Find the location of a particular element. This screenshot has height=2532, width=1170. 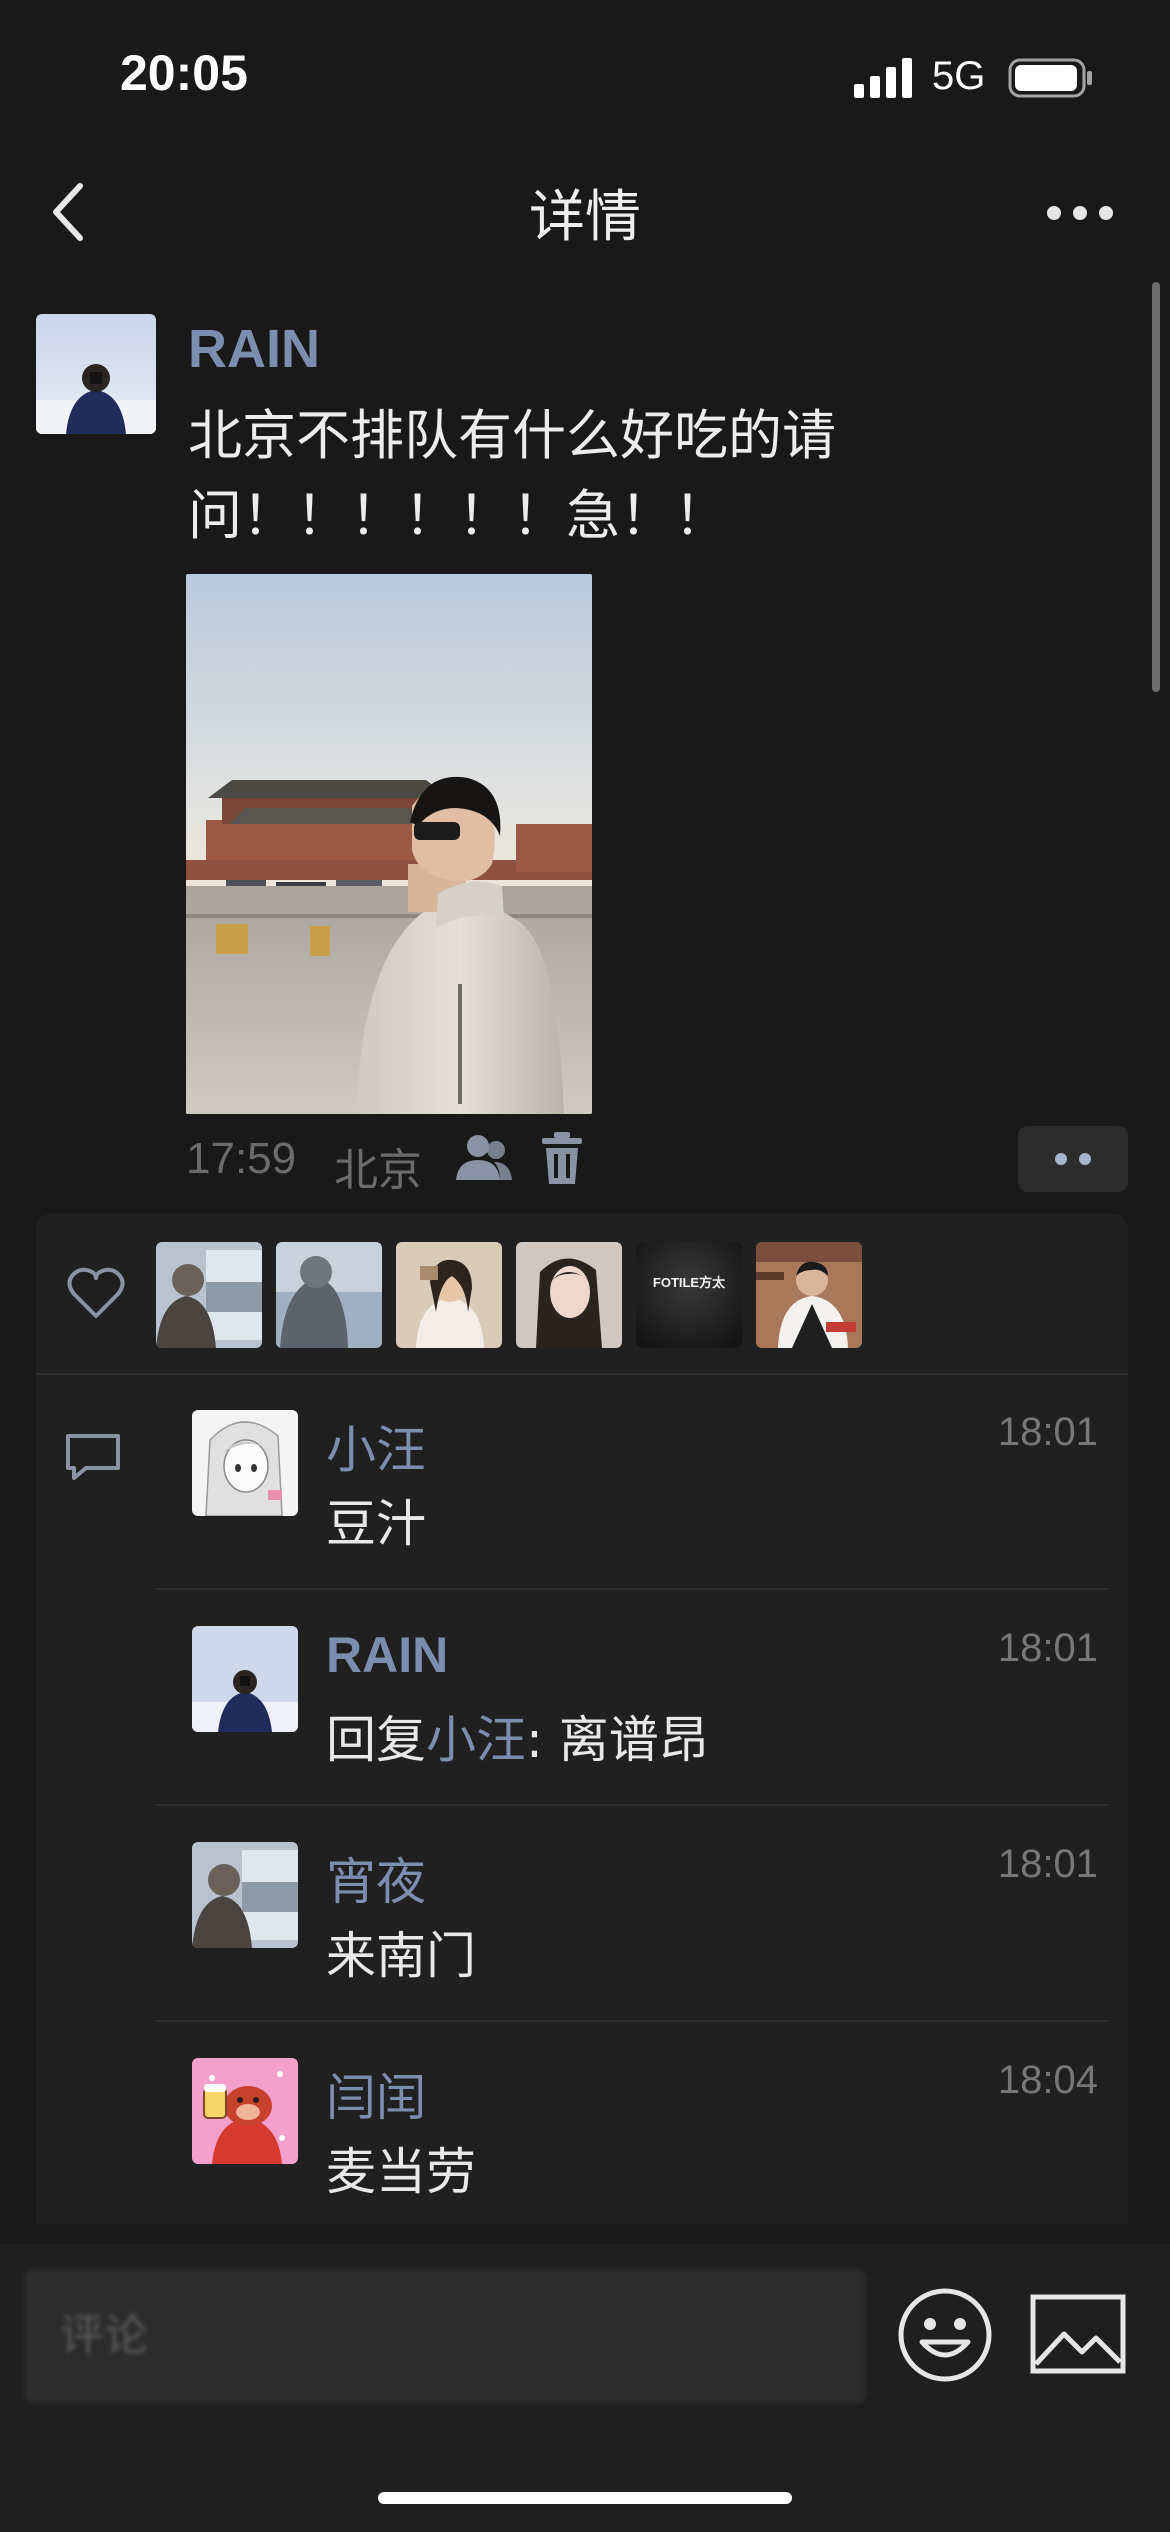

nav-bar: 详情 is located at coordinates (585, 211).